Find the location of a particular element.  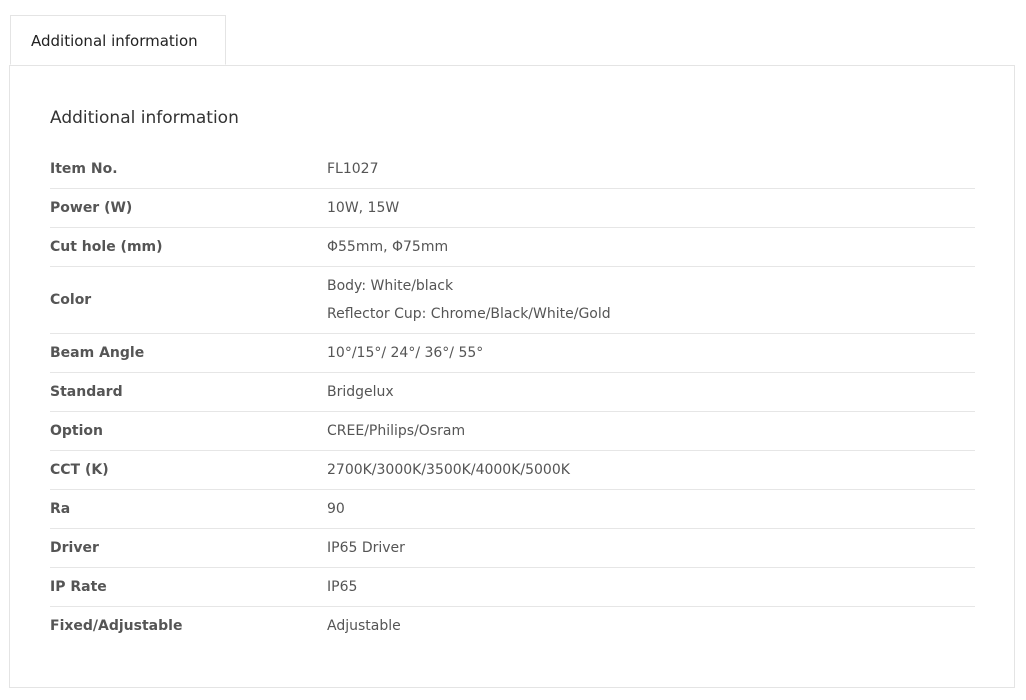

table-row: Option CREE/Philips/Osram is located at coordinates (512, 431).